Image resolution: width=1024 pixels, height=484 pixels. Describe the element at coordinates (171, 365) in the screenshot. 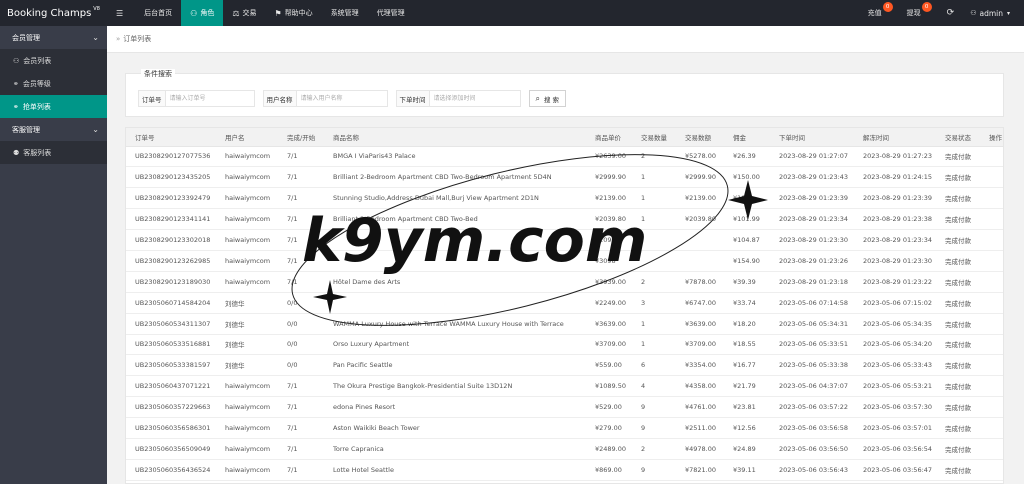

I see `table-cell: UB2305060533381597` at that location.